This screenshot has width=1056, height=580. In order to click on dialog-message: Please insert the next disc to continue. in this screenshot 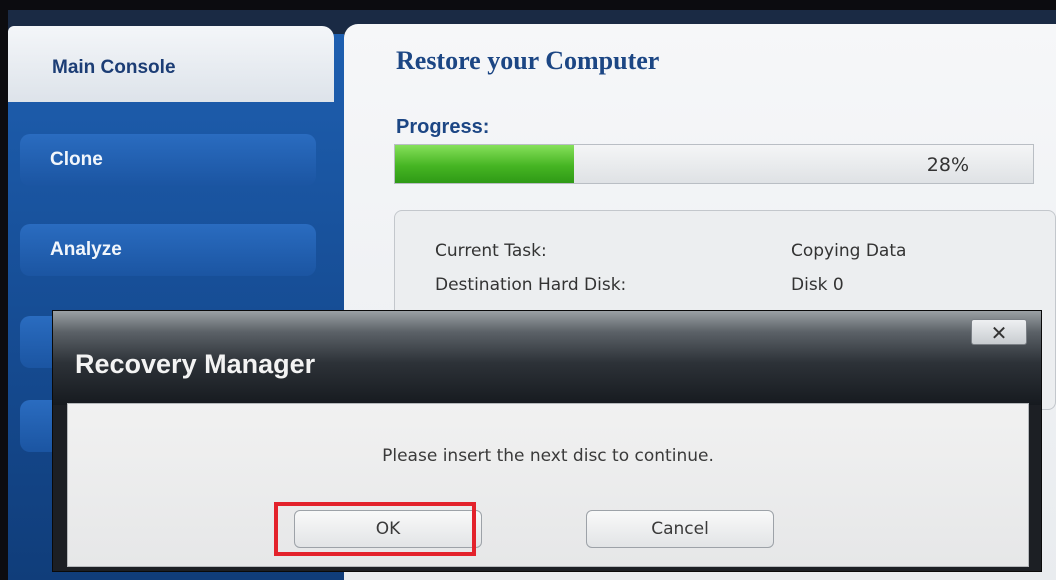, I will do `click(548, 456)`.